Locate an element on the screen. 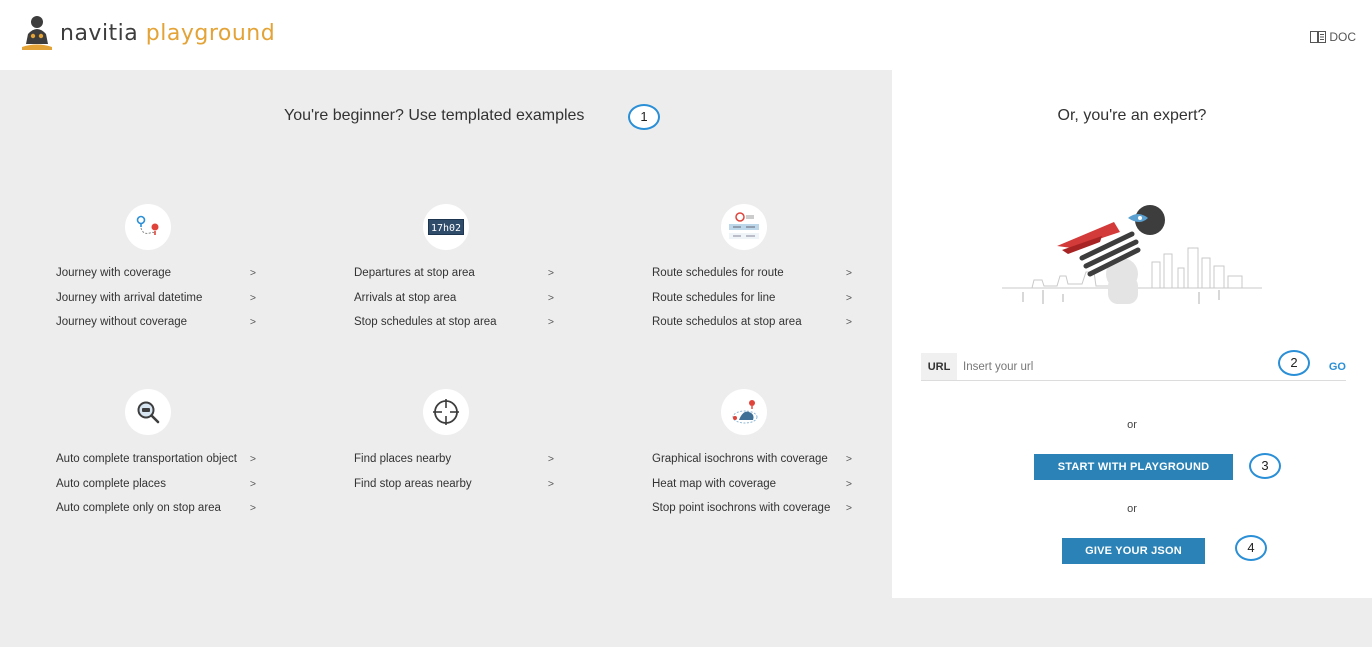 The image size is (1372, 647). doc-link: DOC is located at coordinates (1333, 37).